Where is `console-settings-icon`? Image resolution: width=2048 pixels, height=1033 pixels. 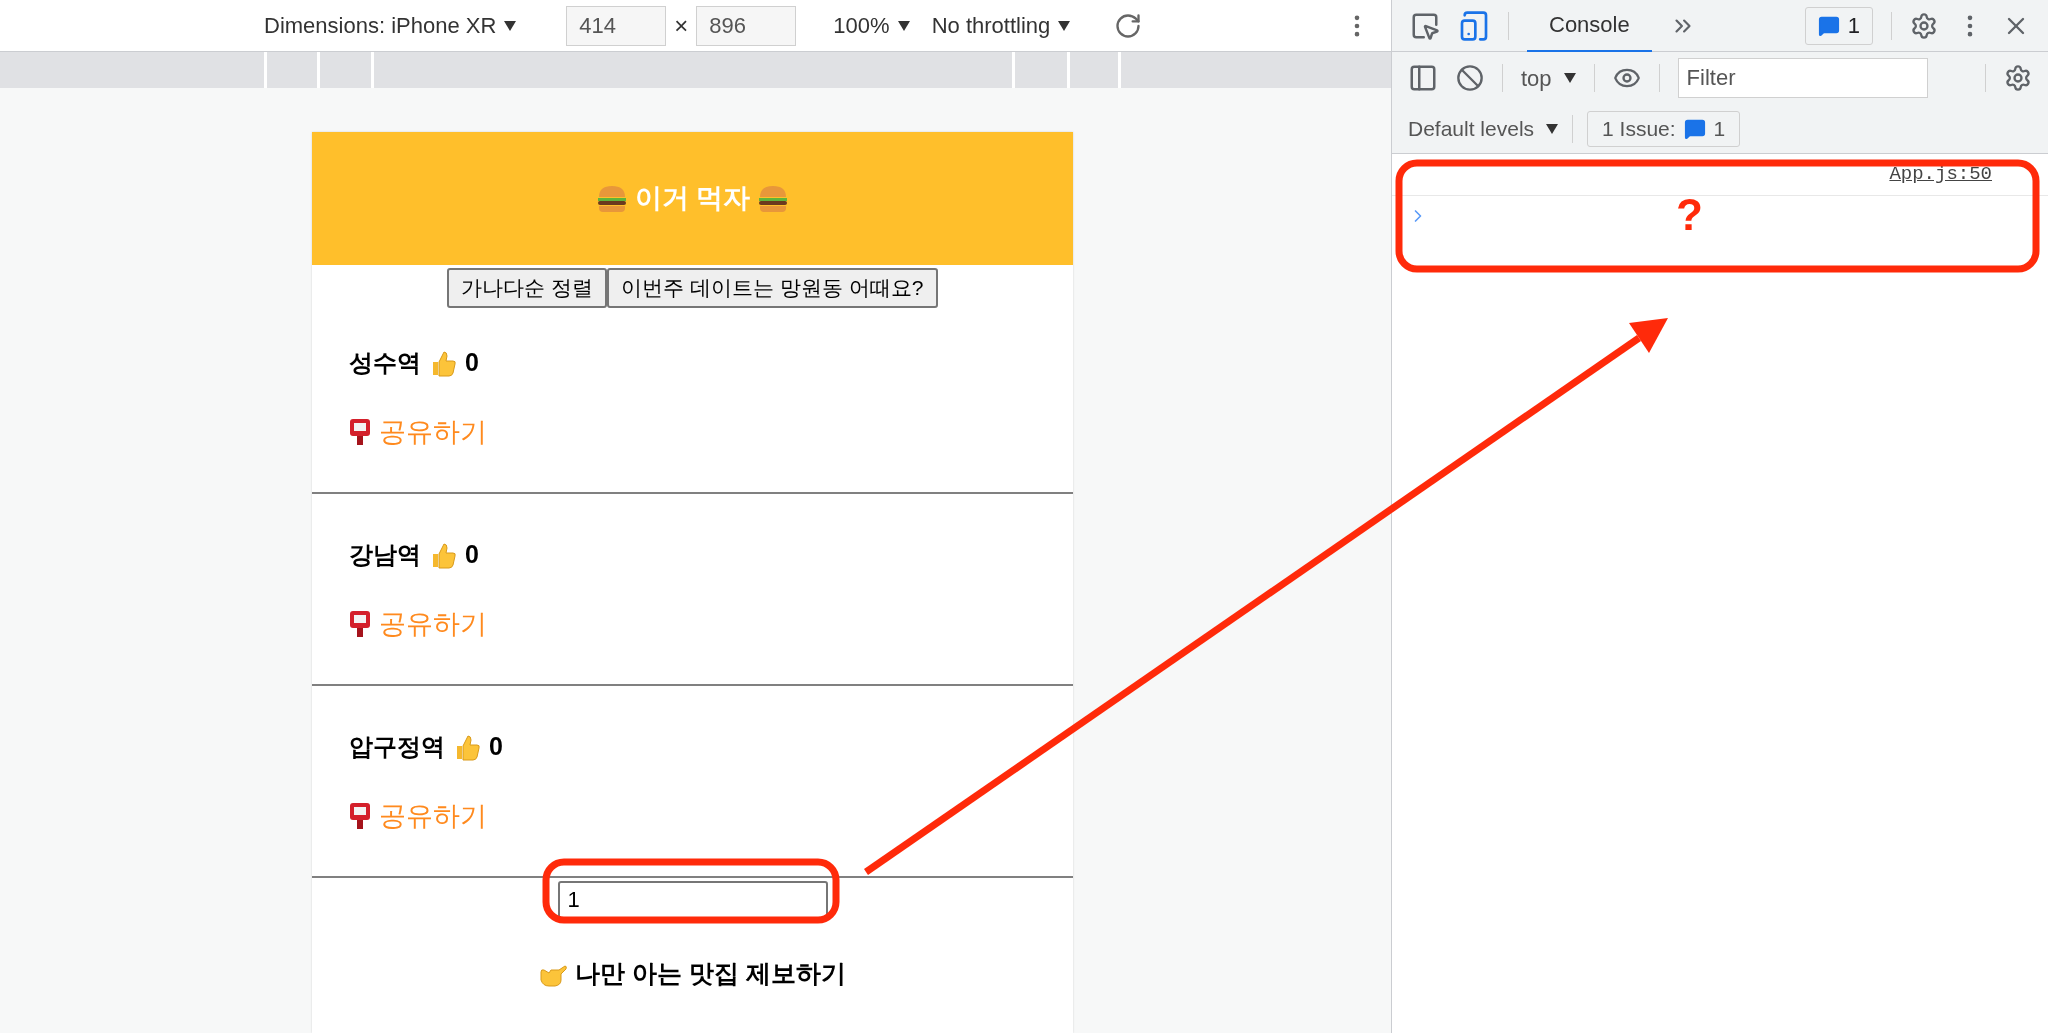
console-settings-icon is located at coordinates (2018, 78).